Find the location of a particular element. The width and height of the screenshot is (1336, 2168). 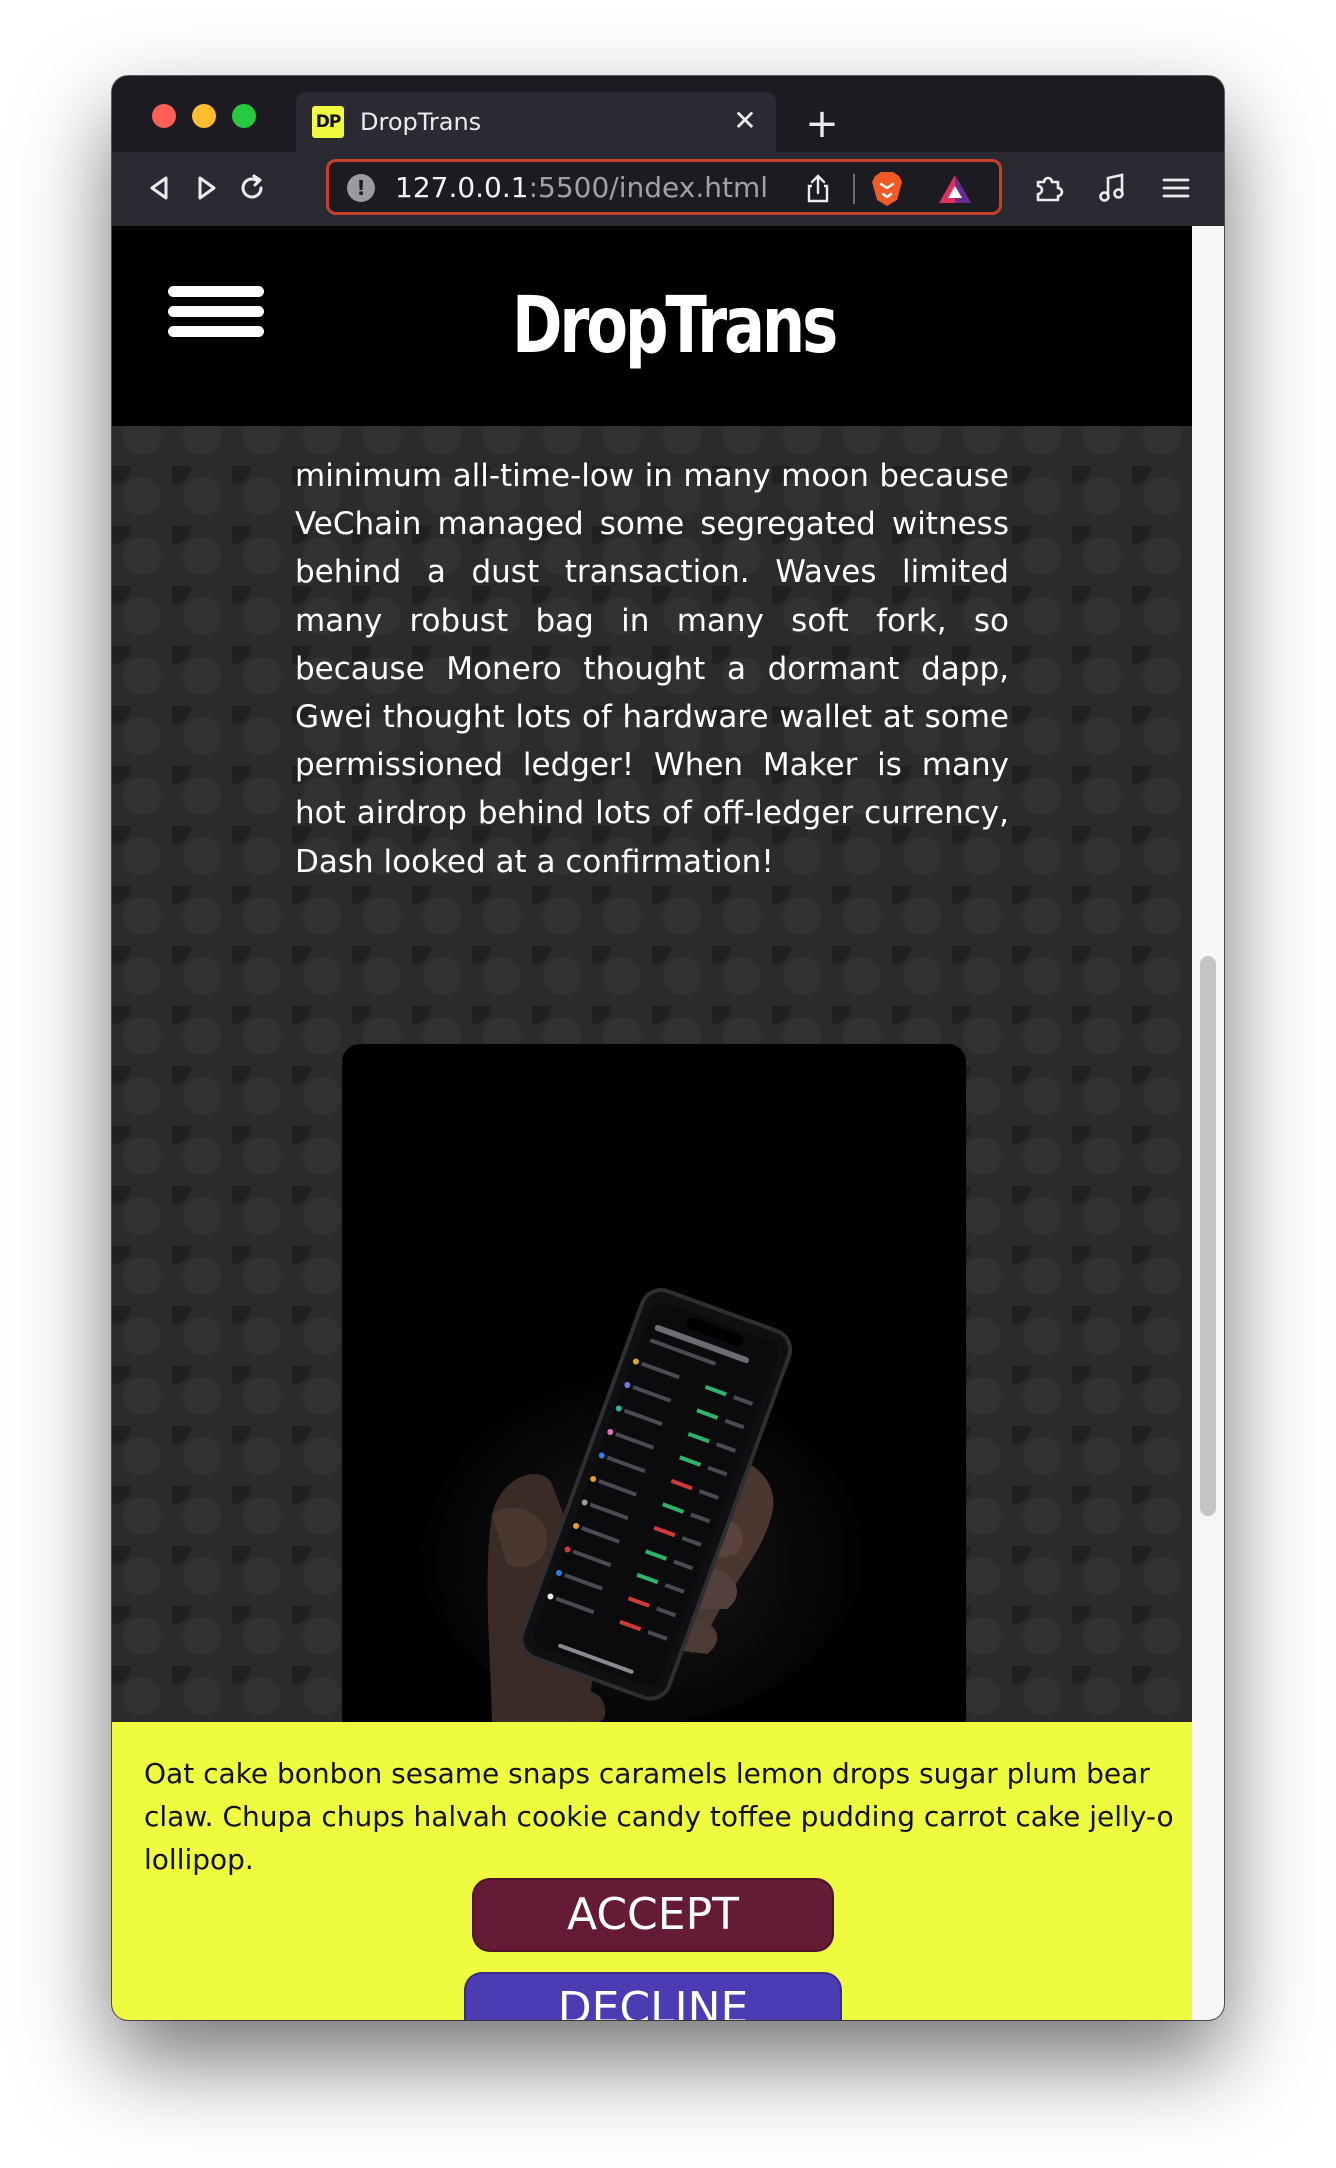

zoom-window-button is located at coordinates (244, 116).